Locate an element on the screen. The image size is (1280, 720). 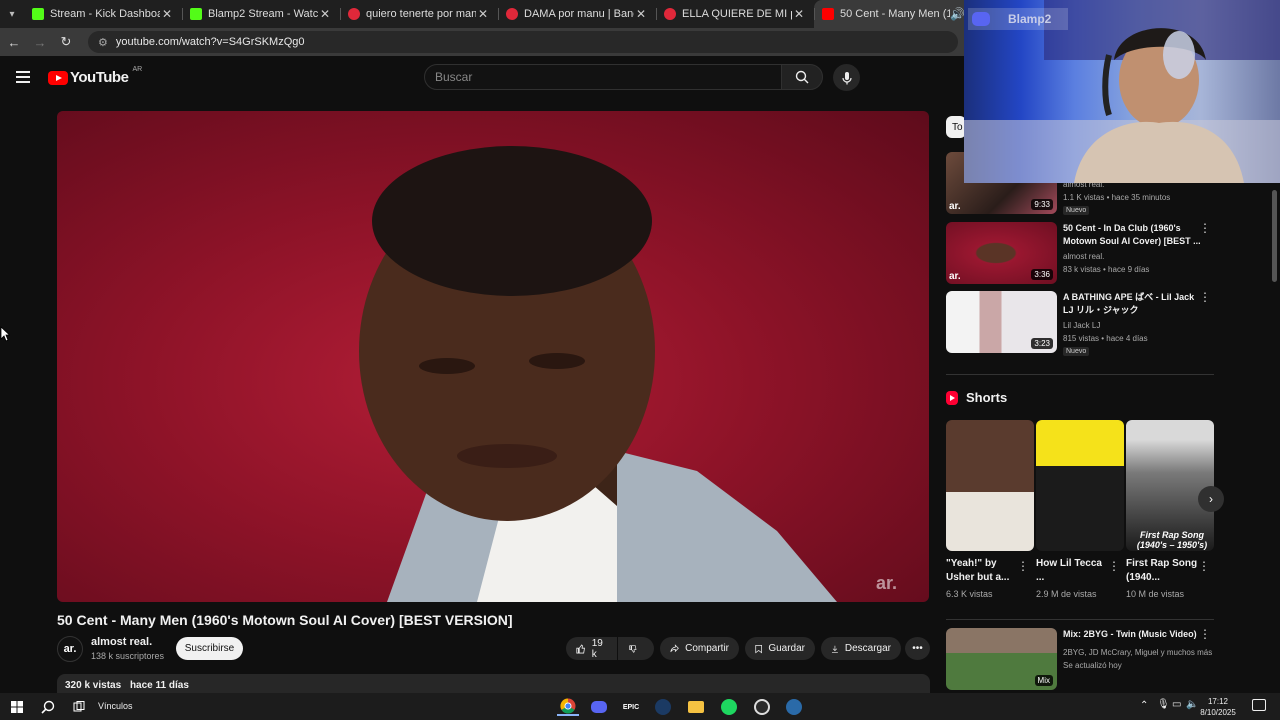
channel-name: almost real. is located at coordinates (121, 642).